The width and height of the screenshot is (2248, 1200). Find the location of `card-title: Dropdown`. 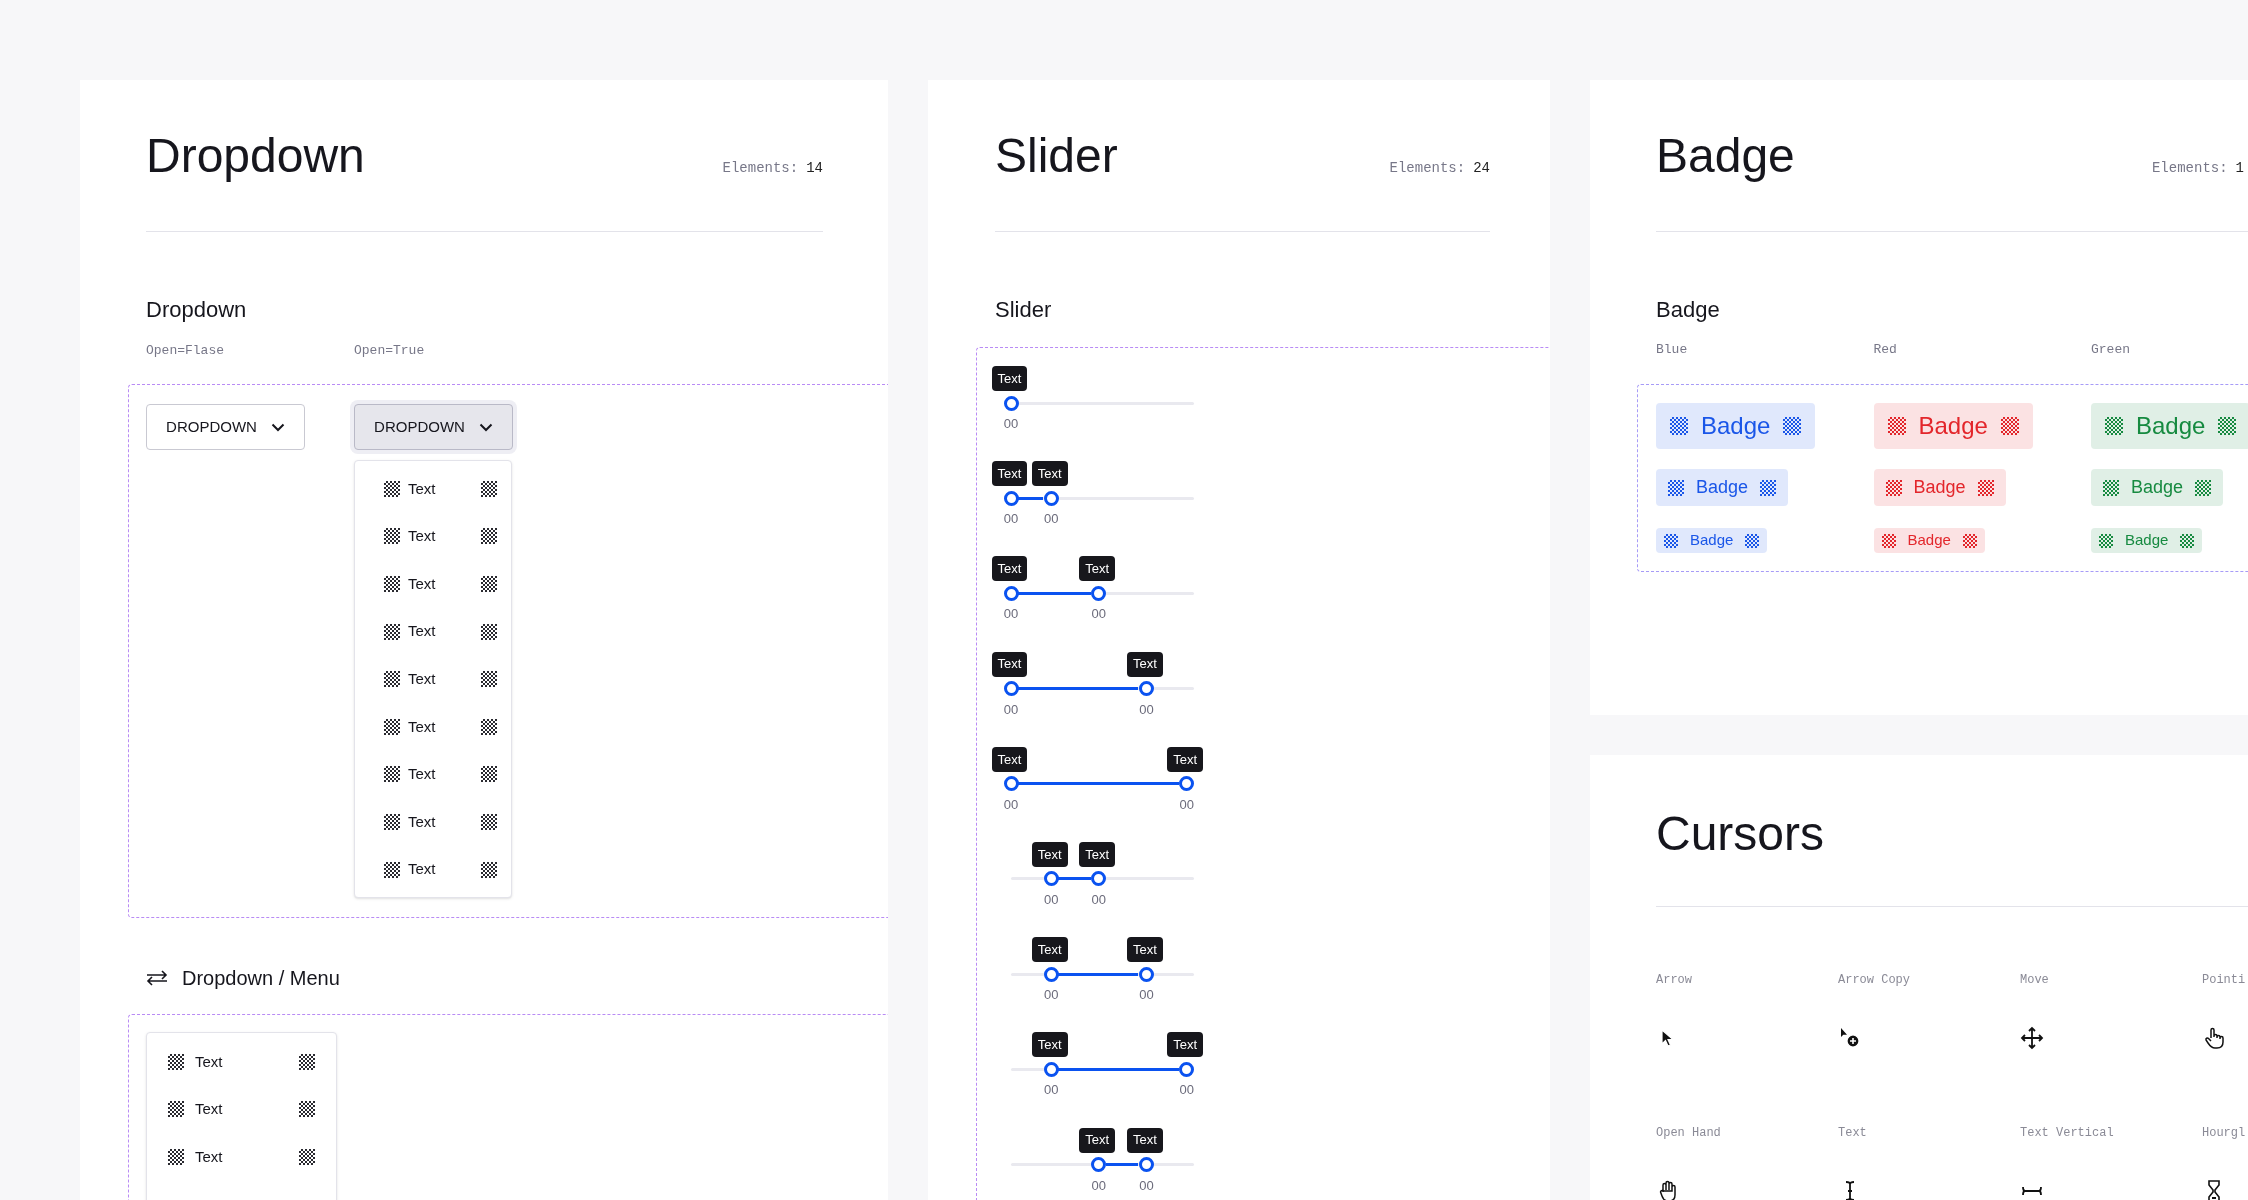

card-title: Dropdown is located at coordinates (255, 156).